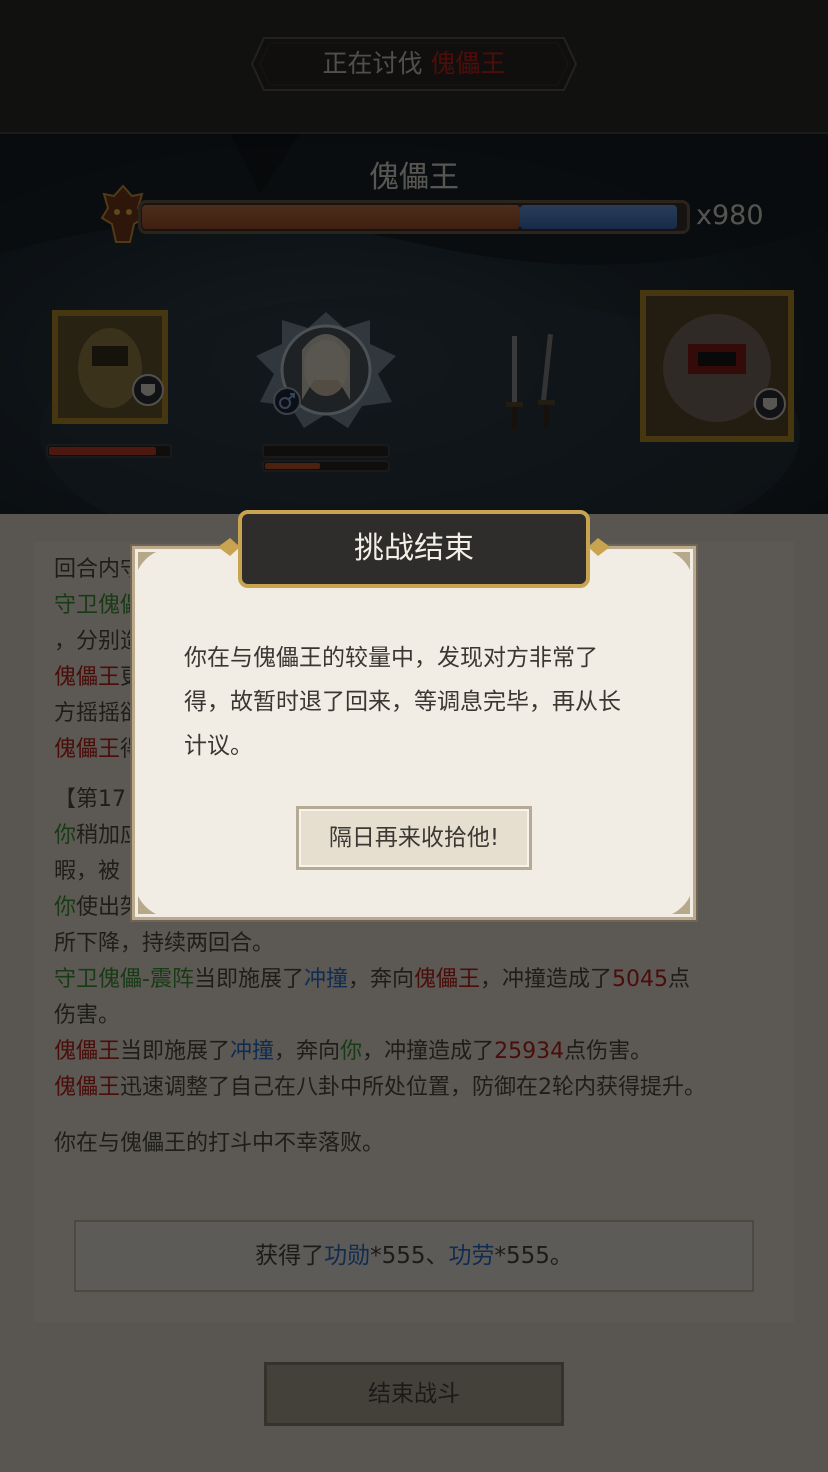  What do you see at coordinates (98, 569) in the screenshot?
I see `log-segment: 回合内守` at bounding box center [98, 569].